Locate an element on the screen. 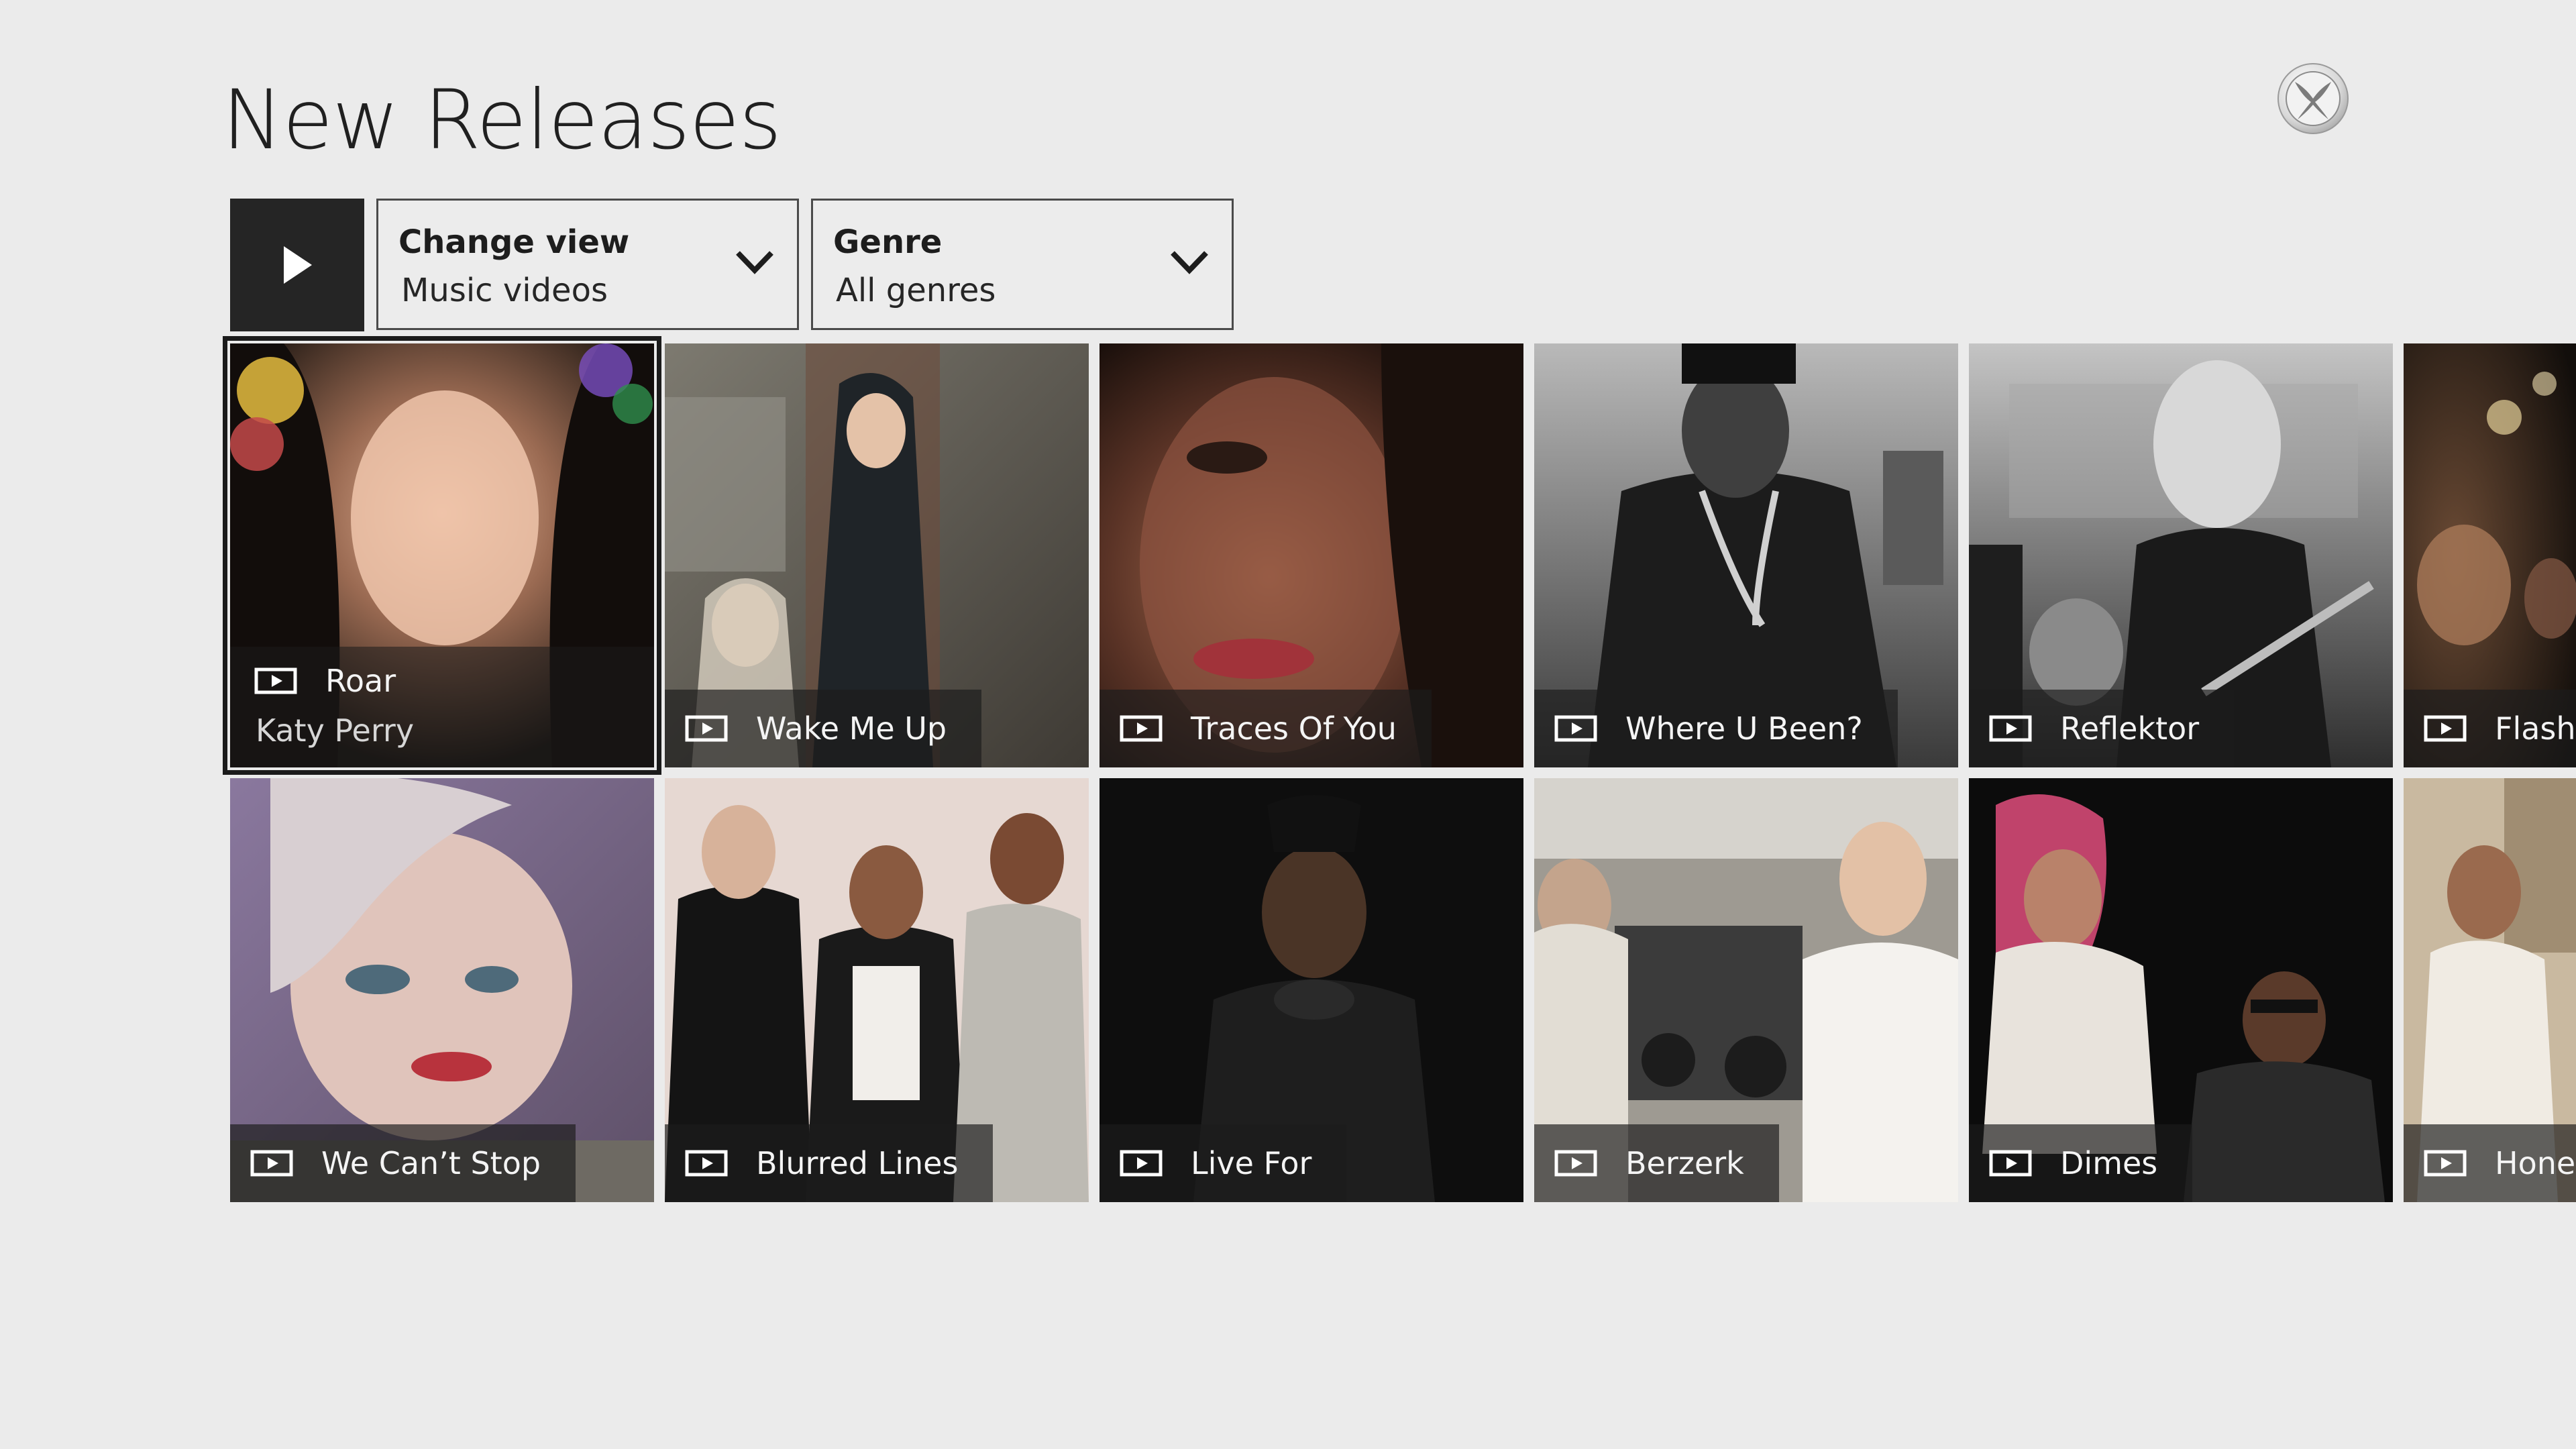 The height and width of the screenshot is (1449, 2576). video-tile-berzerk: Berzerk is located at coordinates (1746, 990).